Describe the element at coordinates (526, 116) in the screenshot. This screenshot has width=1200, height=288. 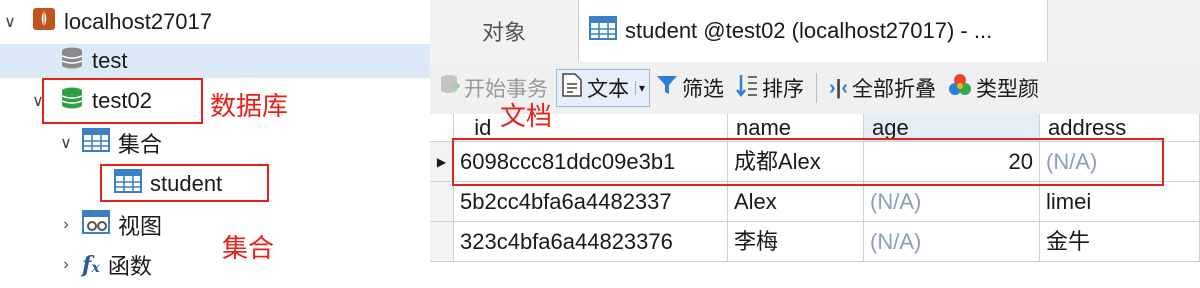
I see `annotation-document-label: 文档` at that location.